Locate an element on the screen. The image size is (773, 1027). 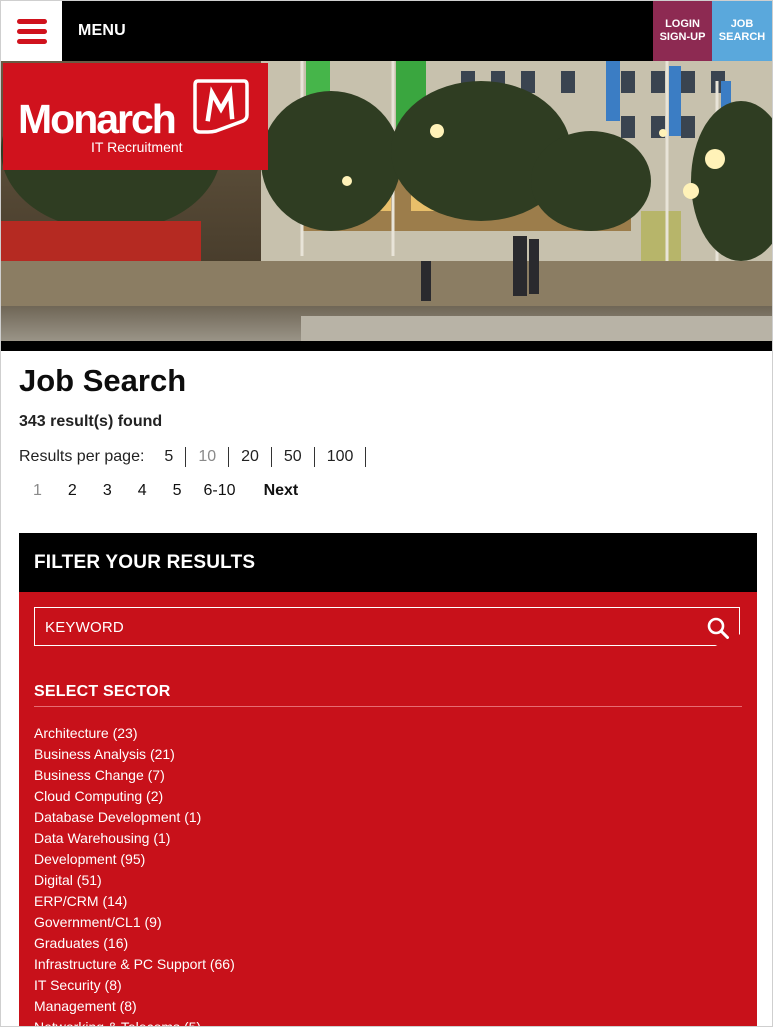
sector-item-data-warehousing: Data Warehousing (1) is located at coordinates (134, 838).